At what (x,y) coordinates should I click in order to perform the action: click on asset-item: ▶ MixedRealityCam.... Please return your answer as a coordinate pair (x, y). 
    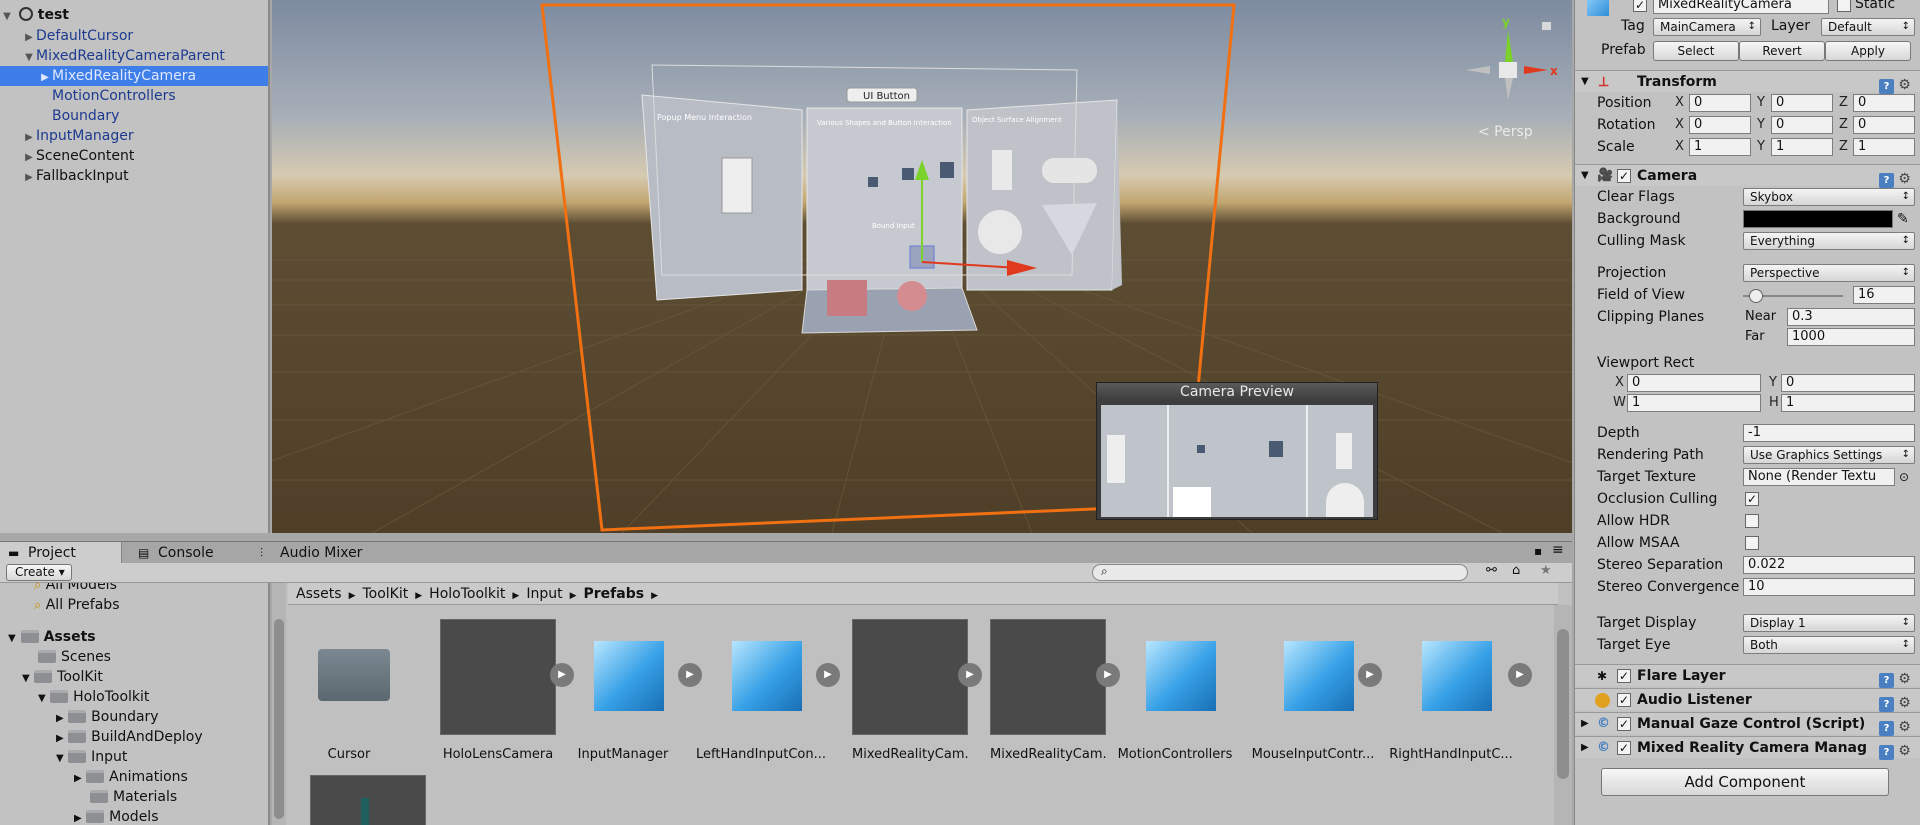
    Looking at the image, I should click on (906, 690).